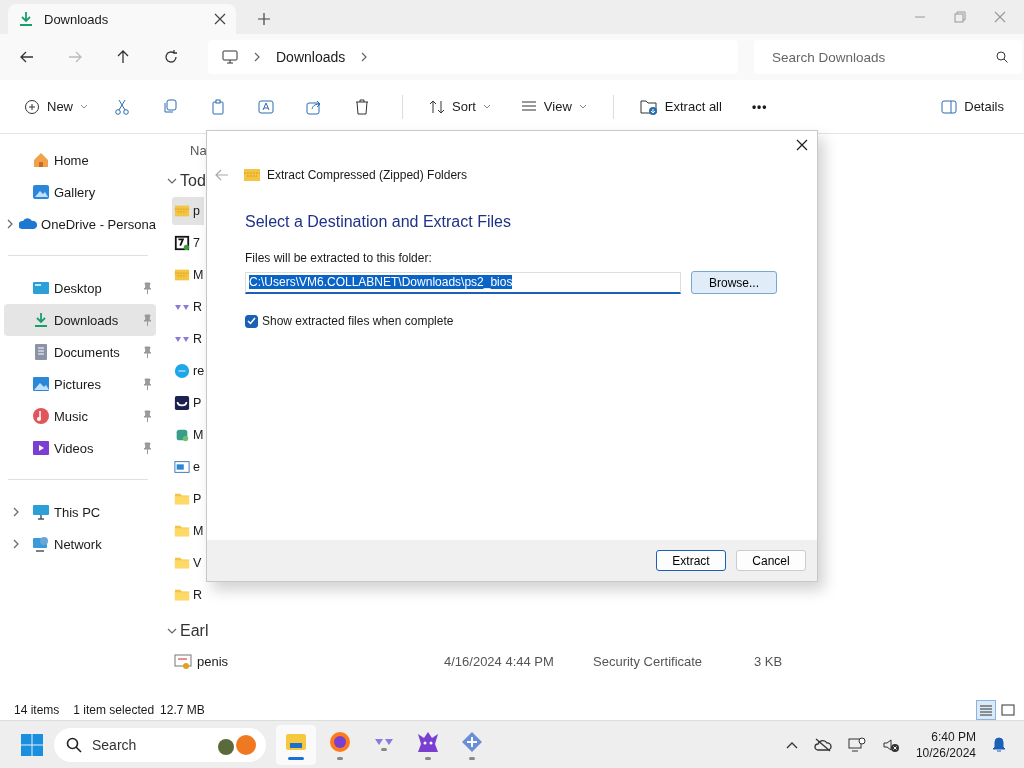 This screenshot has width=1024, height=768. What do you see at coordinates (182, 371) in the screenshot?
I see `circle-app-icon` at bounding box center [182, 371].